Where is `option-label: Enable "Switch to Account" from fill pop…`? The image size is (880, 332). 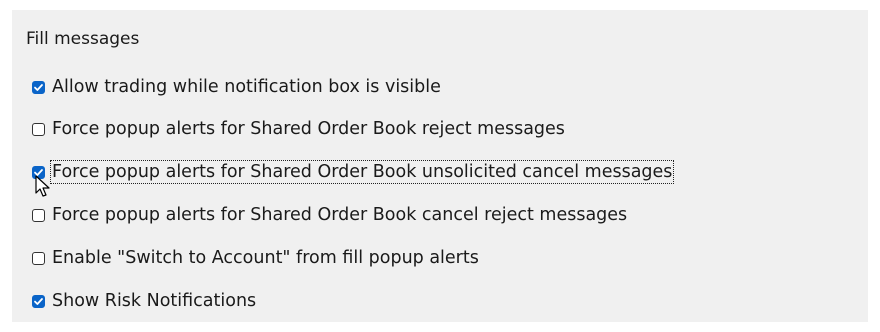
option-label: Enable "Switch to Account" from fill pop… is located at coordinates (265, 258).